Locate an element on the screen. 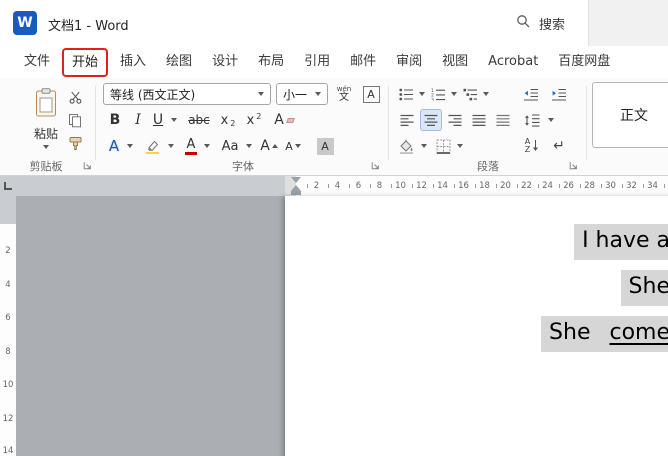 The height and width of the screenshot is (456, 668). bold-button: B is located at coordinates (115, 120).